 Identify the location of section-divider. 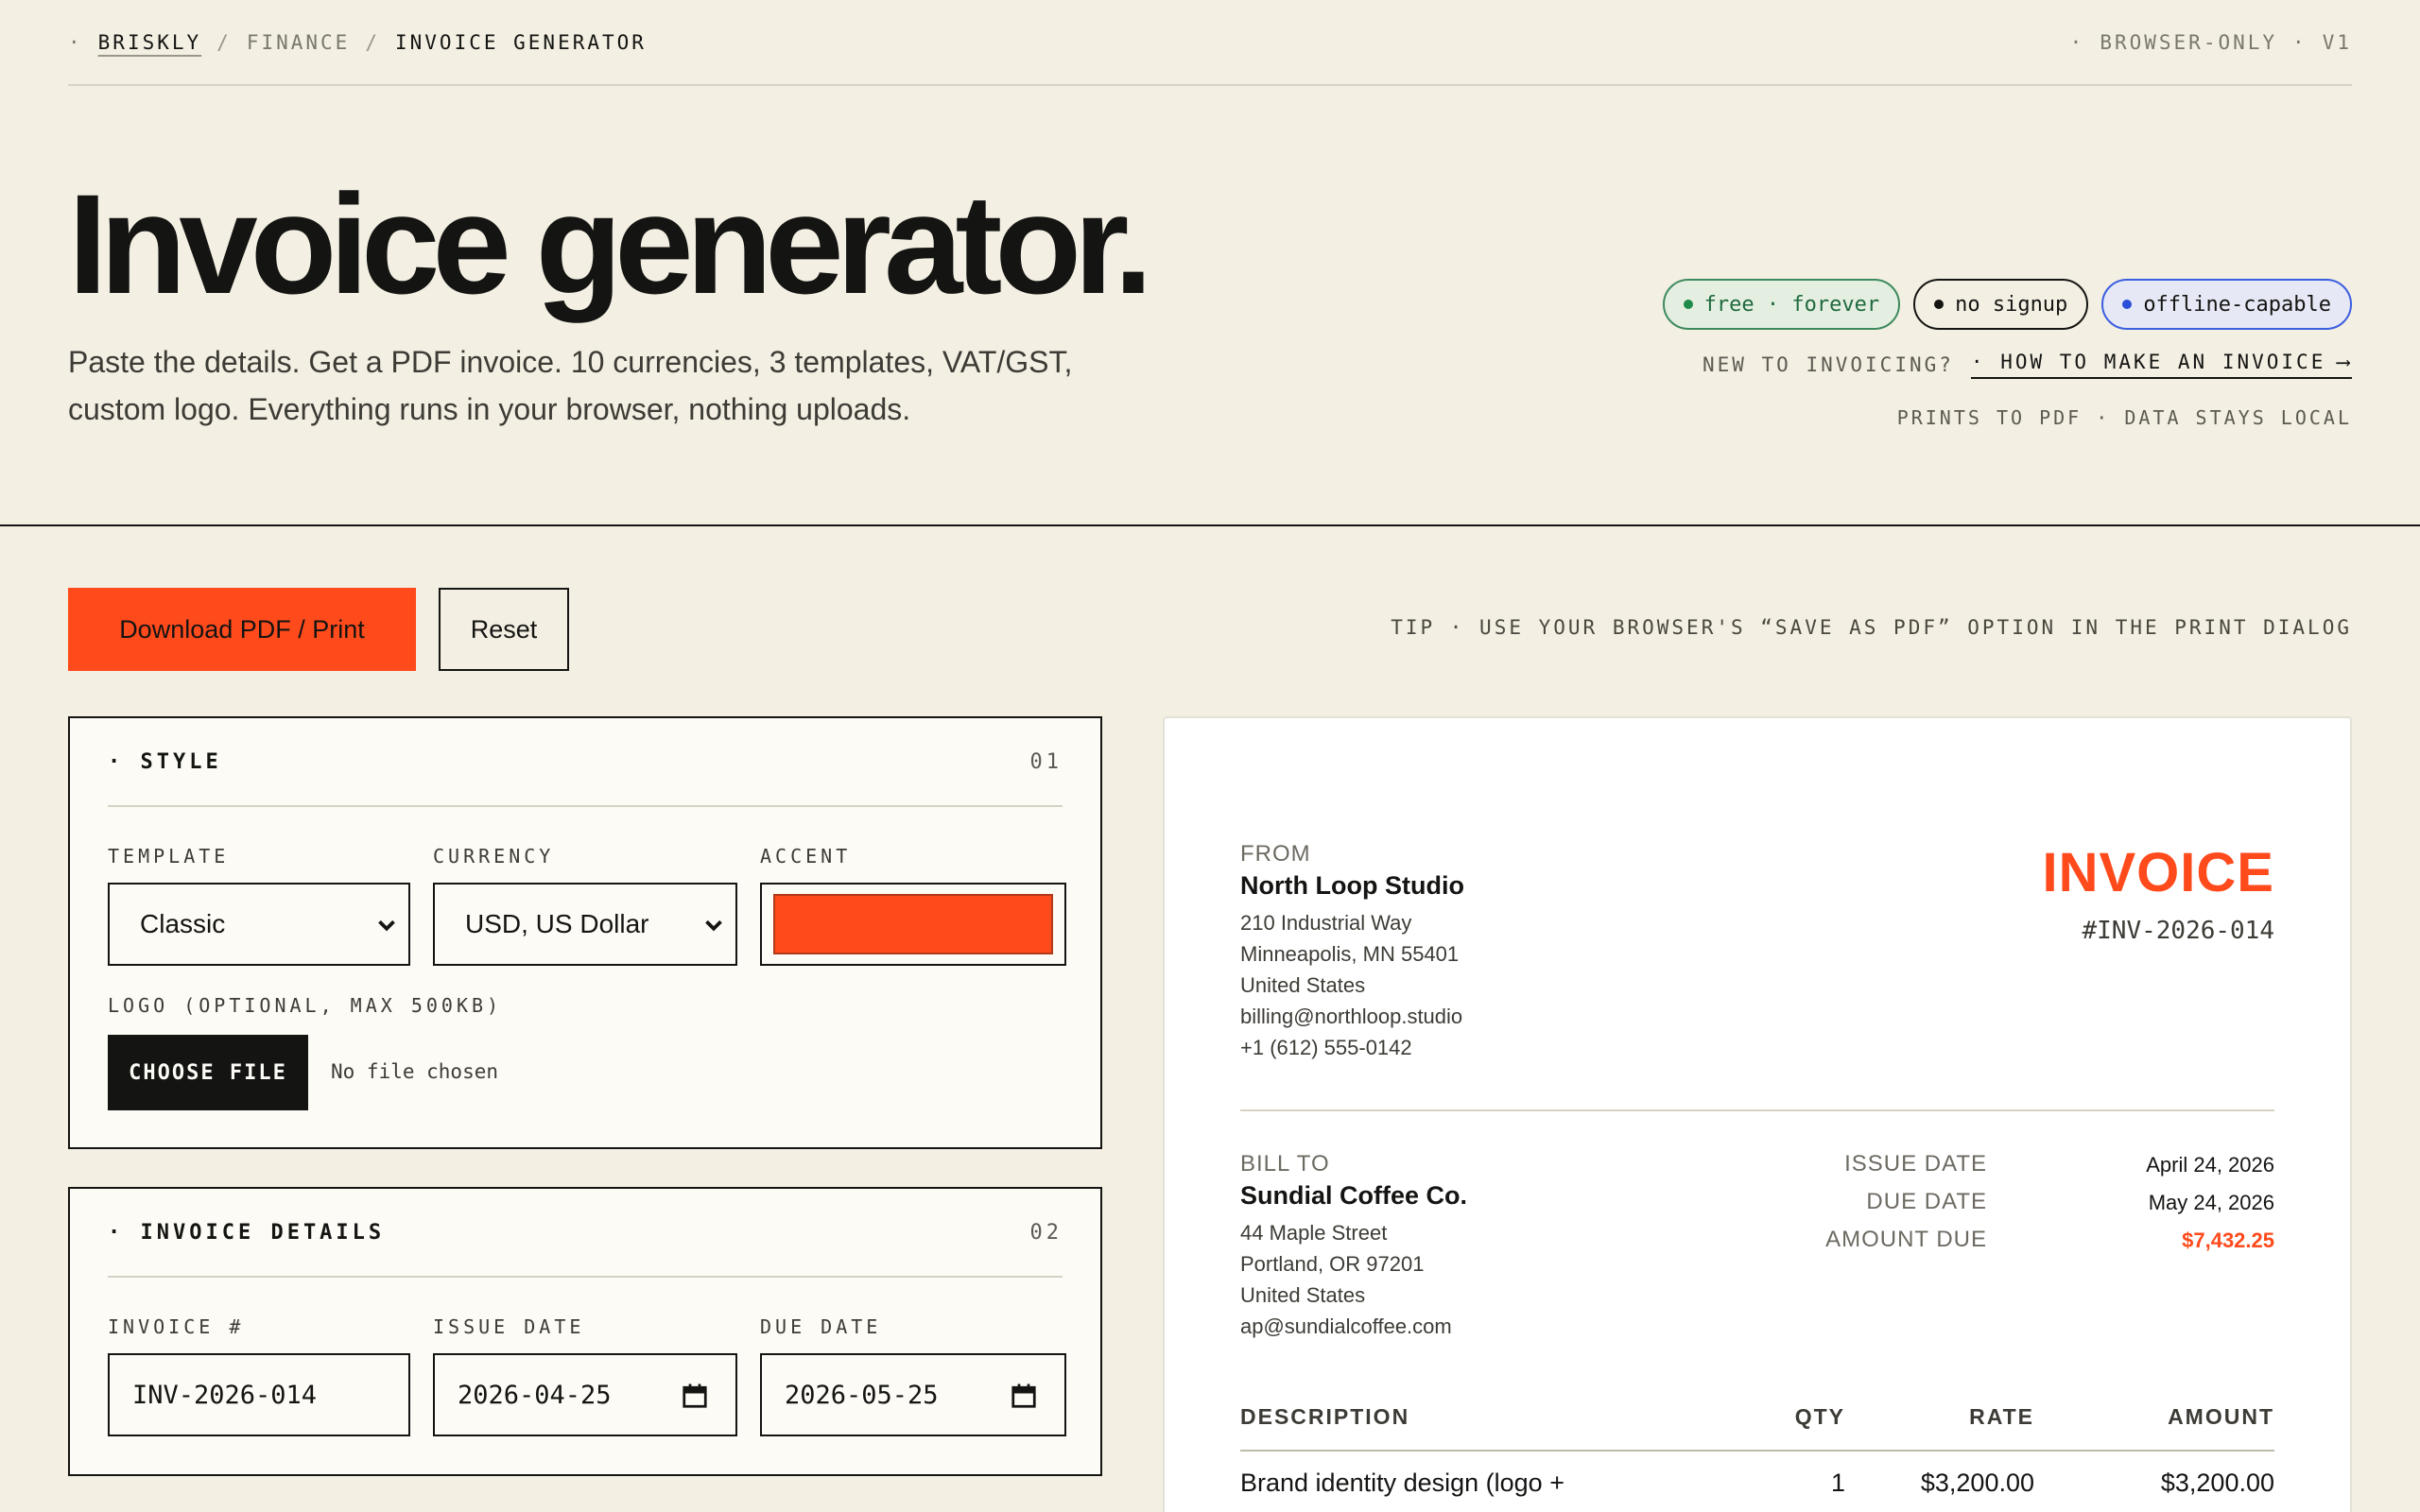
(1210, 525).